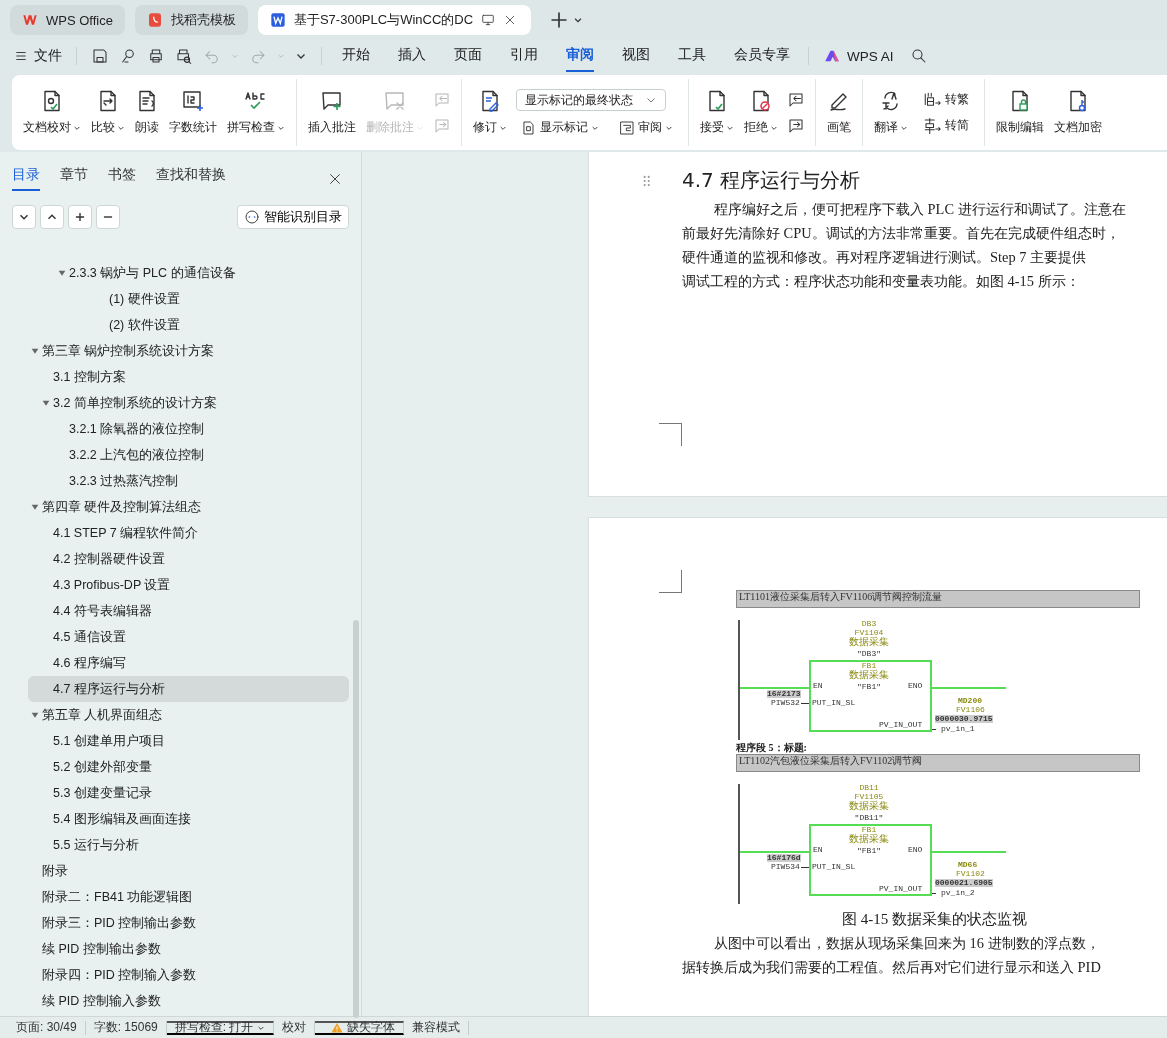 The height and width of the screenshot is (1038, 1167). I want to click on connector-line, so click(805, 703).